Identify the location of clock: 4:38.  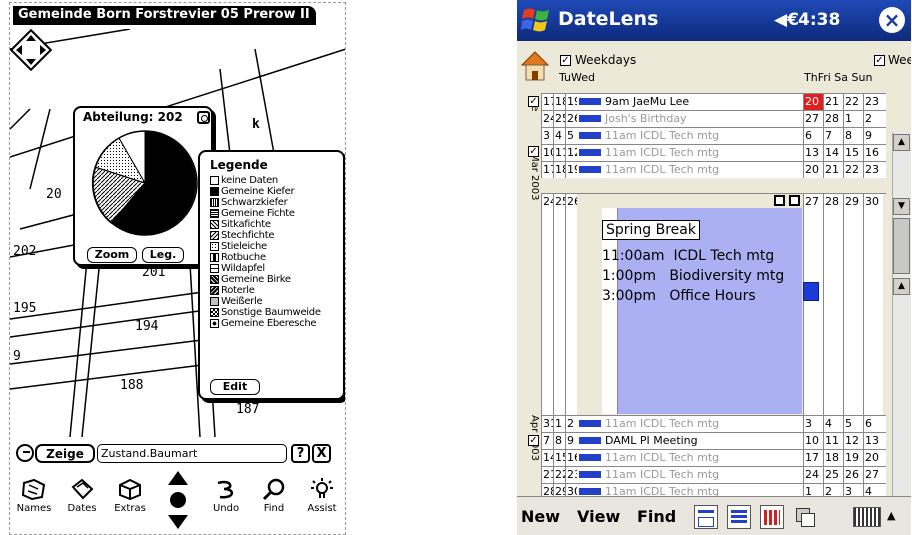
(819, 20).